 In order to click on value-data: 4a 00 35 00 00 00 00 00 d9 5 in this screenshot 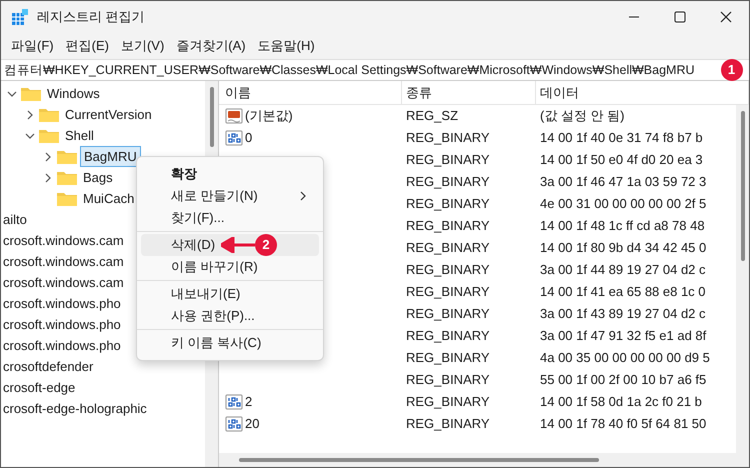, I will do `click(625, 358)`.